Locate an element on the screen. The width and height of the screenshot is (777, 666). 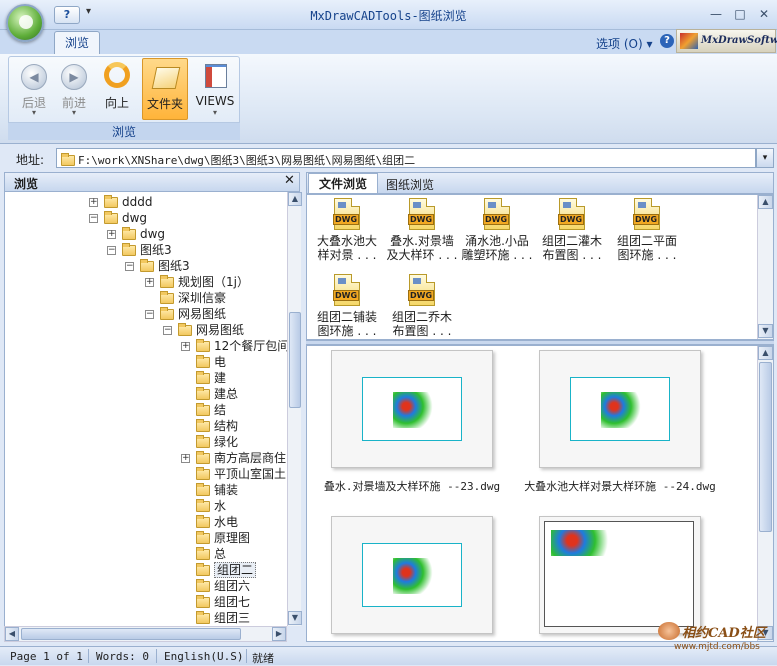
dwg-file-icon: DWG is located at coordinates (346, 290).